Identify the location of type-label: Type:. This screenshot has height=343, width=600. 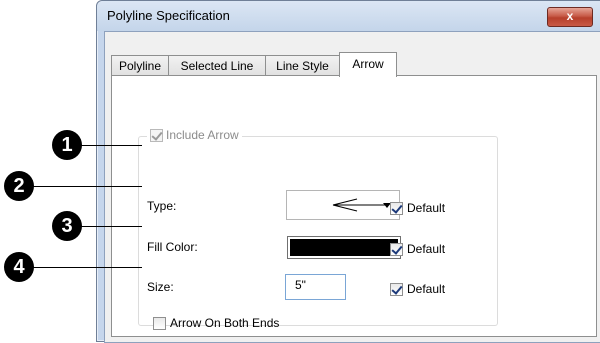
(162, 206).